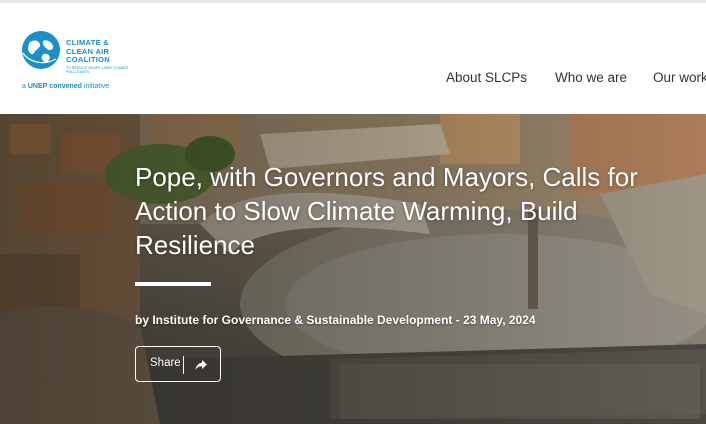 The height and width of the screenshot is (424, 706). What do you see at coordinates (173, 284) in the screenshot?
I see `title-underline` at bounding box center [173, 284].